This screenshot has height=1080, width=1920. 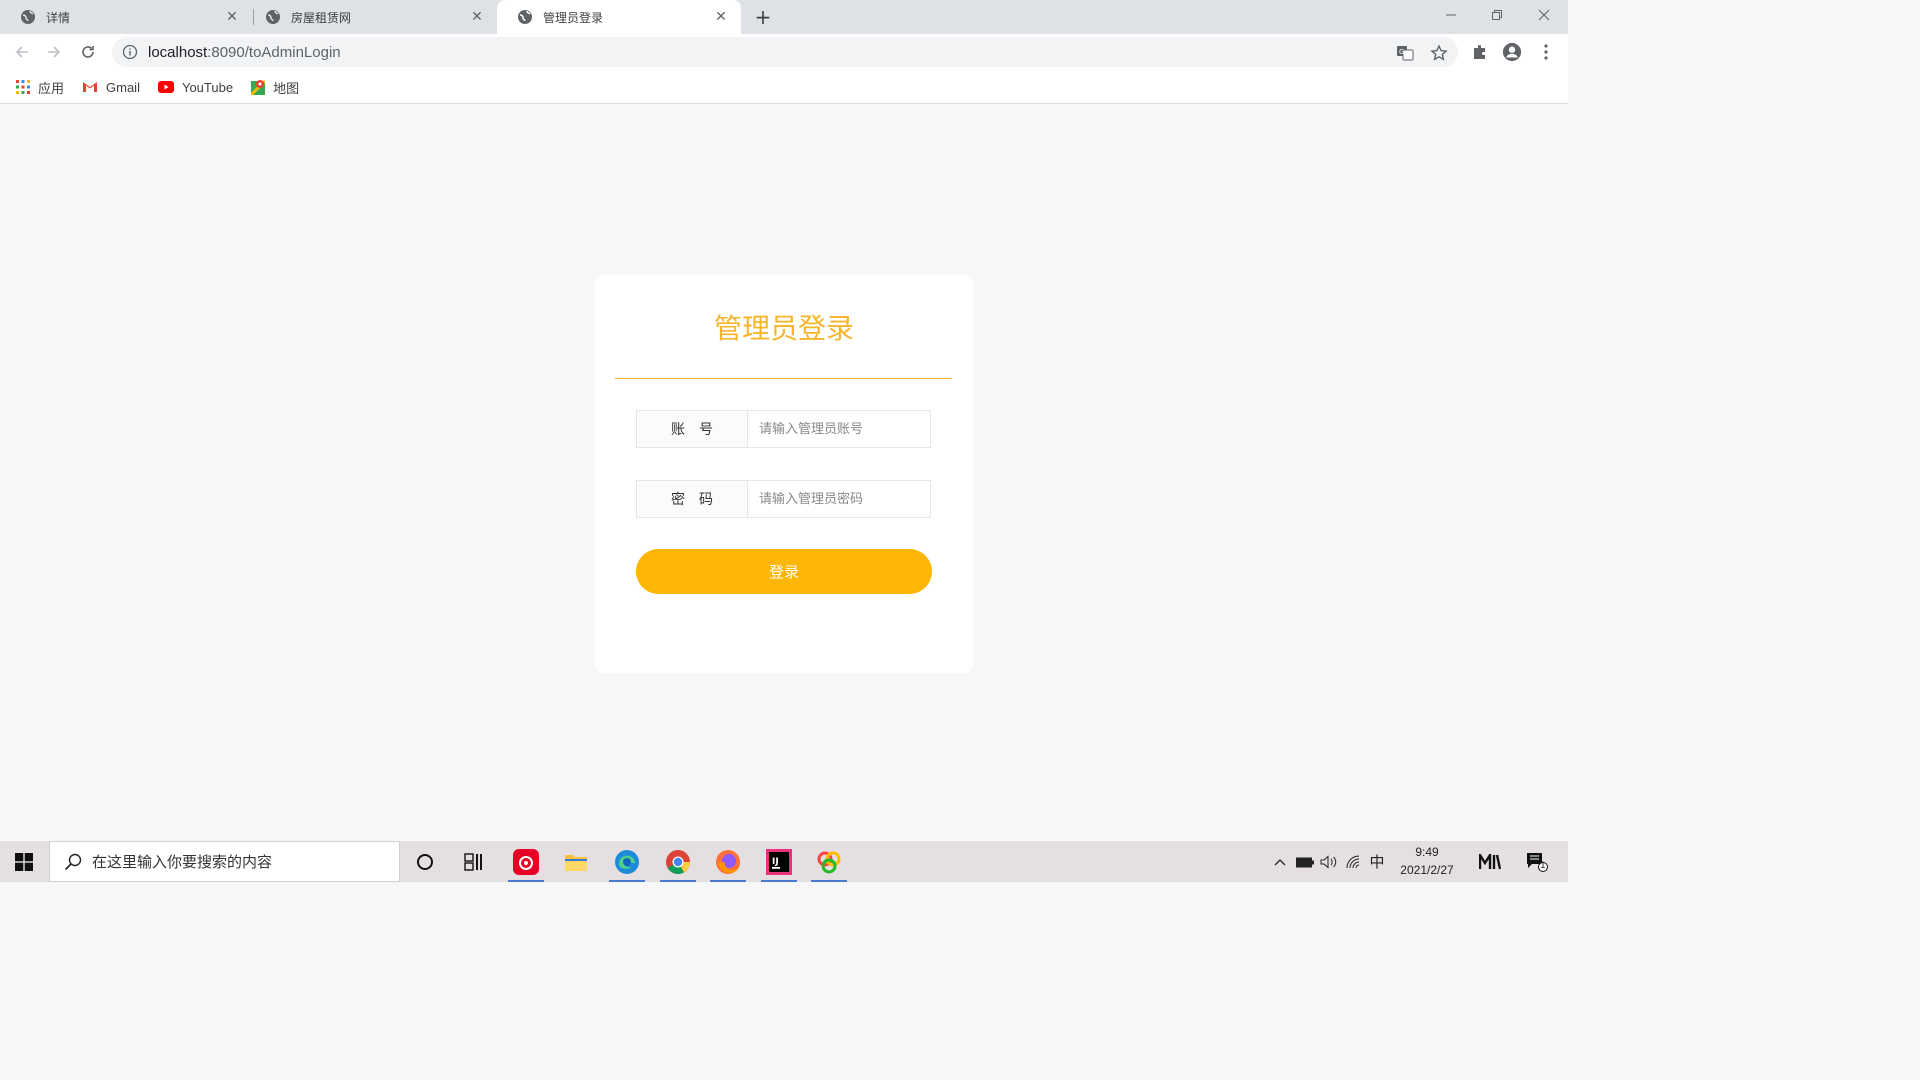 I want to click on app-icon-generic, so click(x=829, y=861).